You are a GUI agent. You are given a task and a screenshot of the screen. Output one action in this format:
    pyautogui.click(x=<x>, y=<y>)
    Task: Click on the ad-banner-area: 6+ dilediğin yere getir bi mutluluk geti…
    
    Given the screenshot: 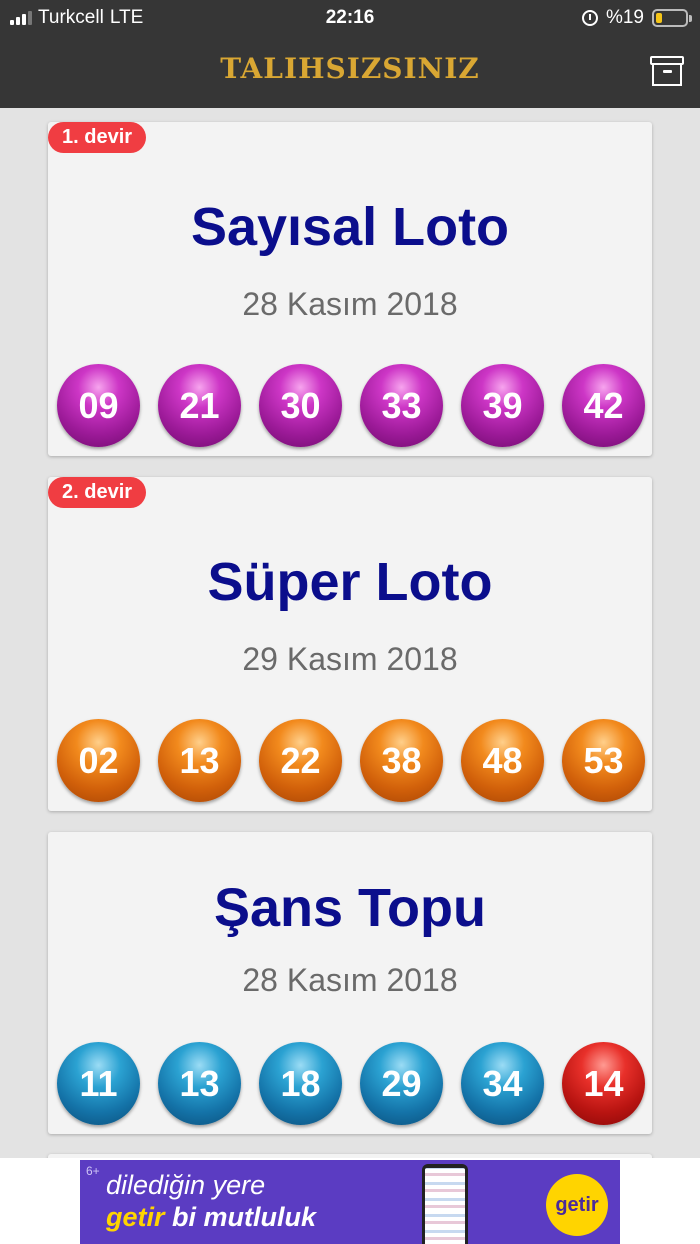 What is the action you would take?
    pyautogui.click(x=350, y=1201)
    